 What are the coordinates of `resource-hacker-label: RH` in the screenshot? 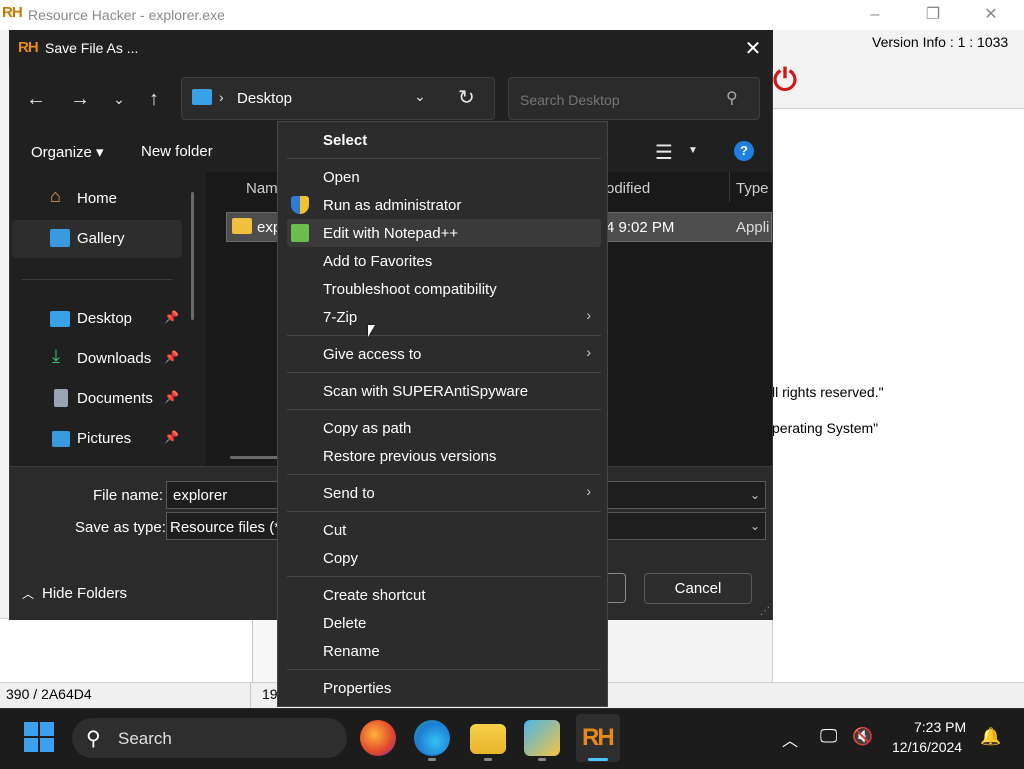 It's located at (598, 737).